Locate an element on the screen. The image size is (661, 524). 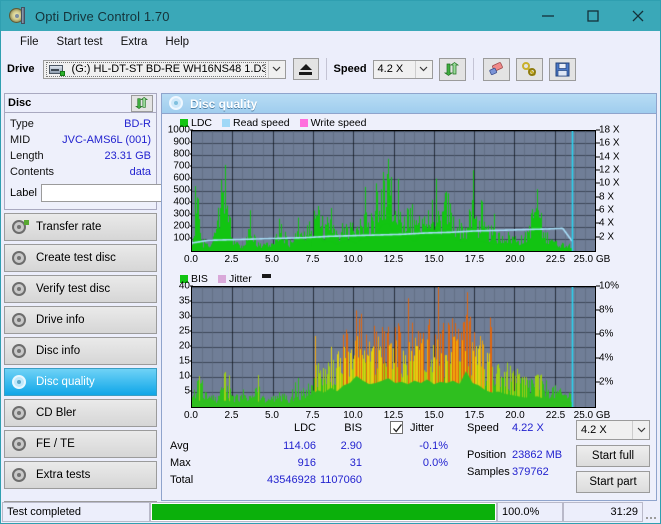
sidebar-item-drive-info: Drive info is located at coordinates (80, 320).